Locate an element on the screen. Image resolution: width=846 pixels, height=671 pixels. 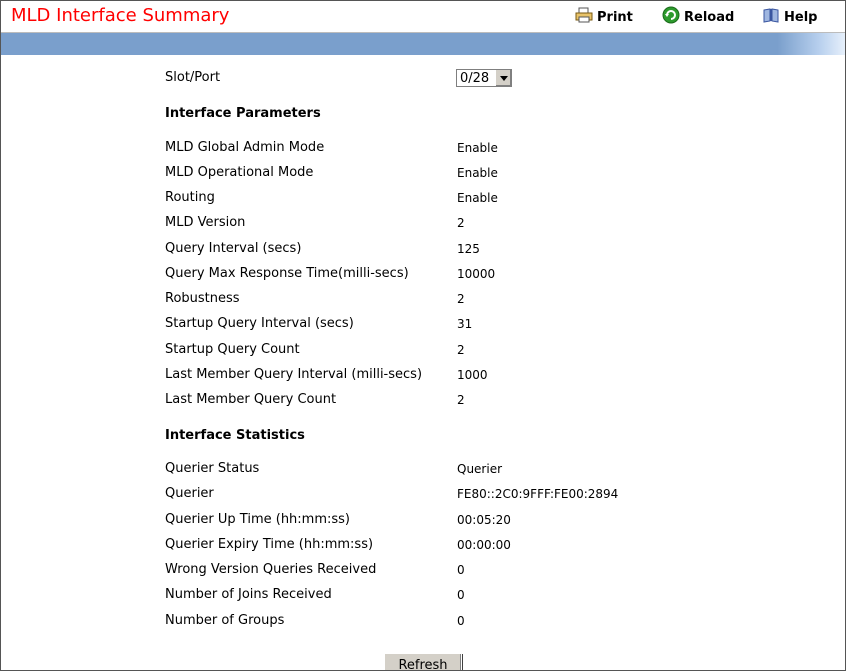
param-label: Startup Query Count is located at coordinates (232, 349).